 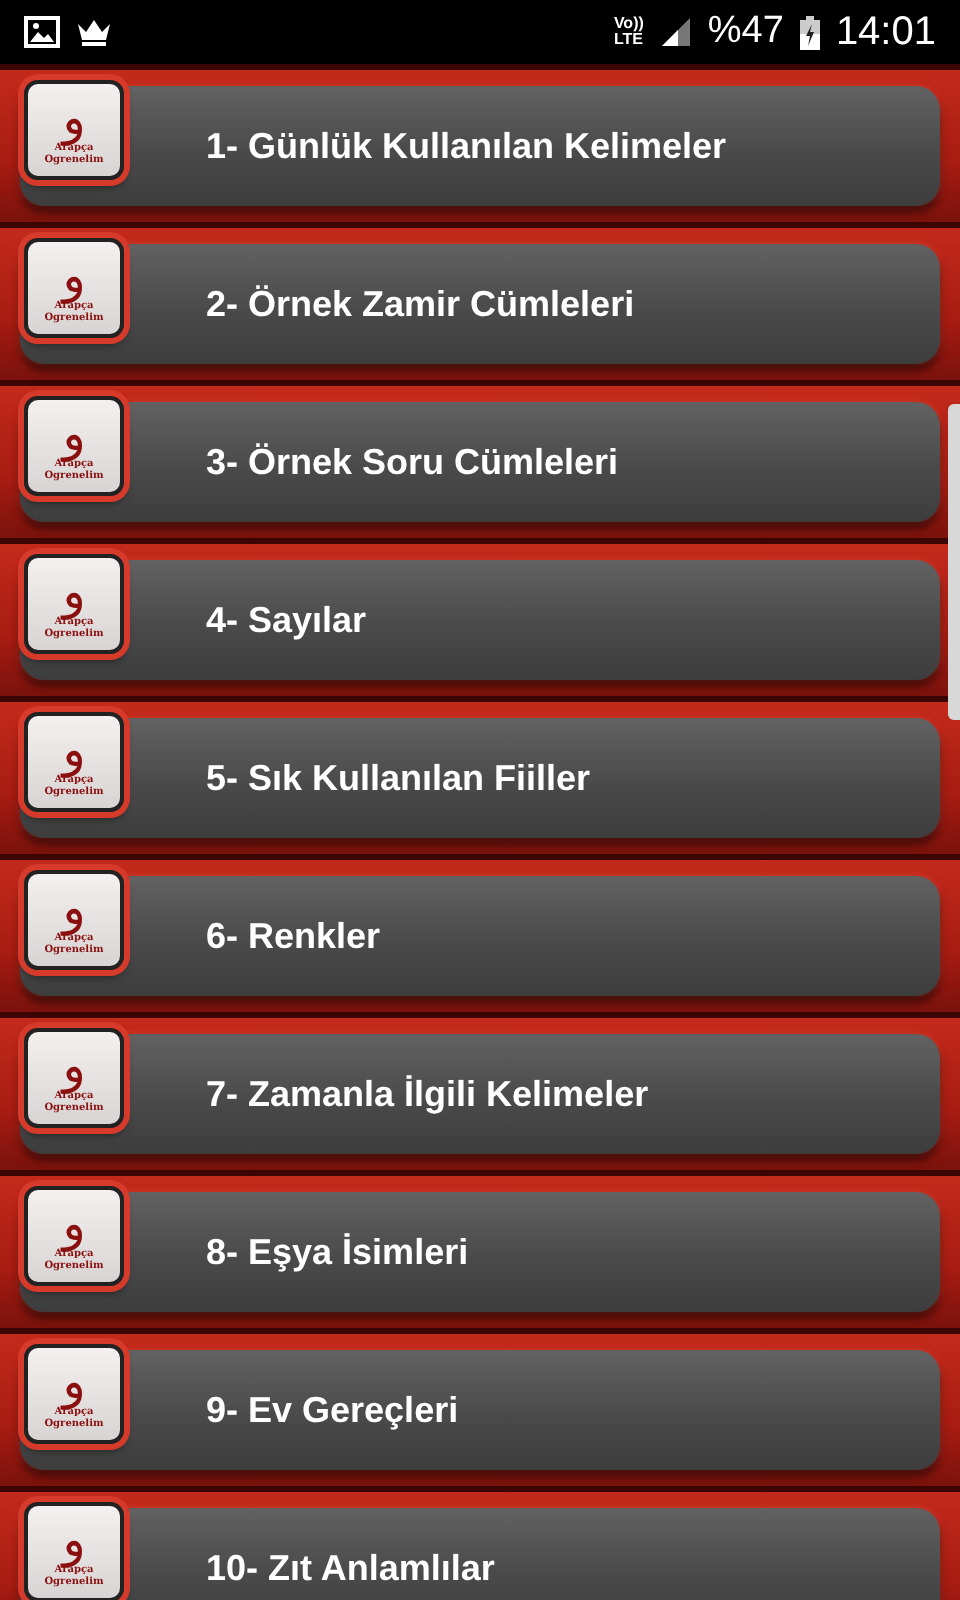 I want to click on menu-item-label: 3- Örnek Soru Cümleleri, so click(x=412, y=462).